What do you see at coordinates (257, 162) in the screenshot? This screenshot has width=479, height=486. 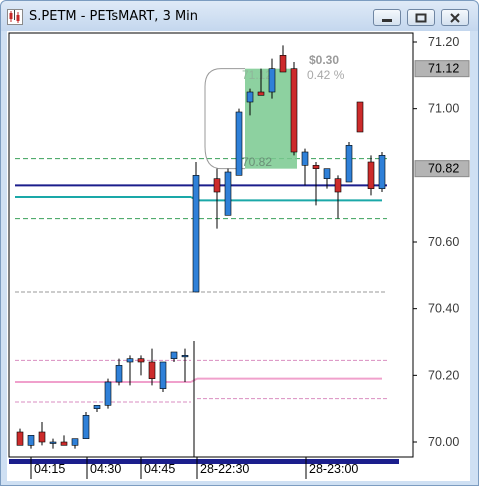 I see `measure-low-label: 70.82` at bounding box center [257, 162].